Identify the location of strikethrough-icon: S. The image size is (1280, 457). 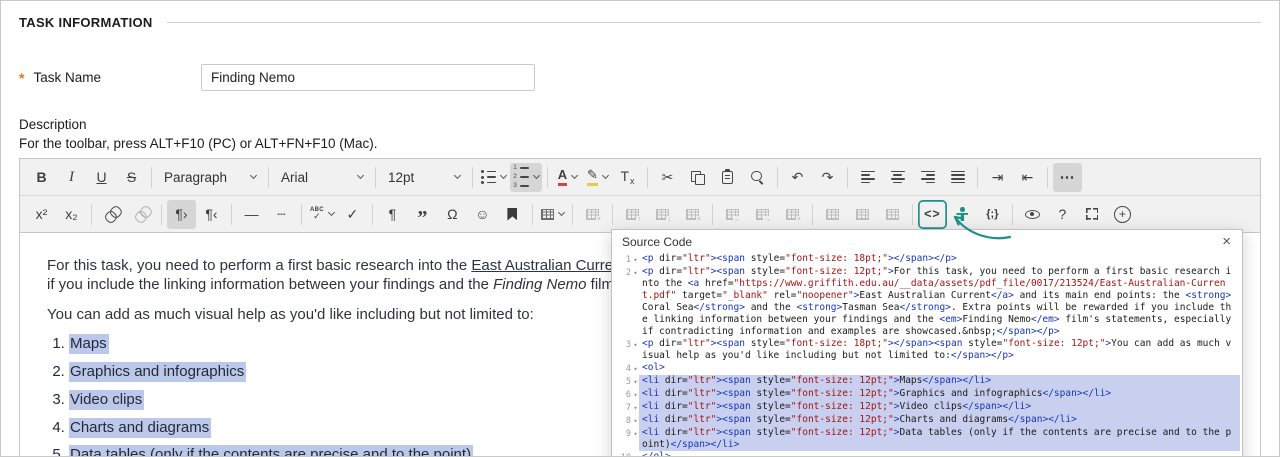
(131, 177).